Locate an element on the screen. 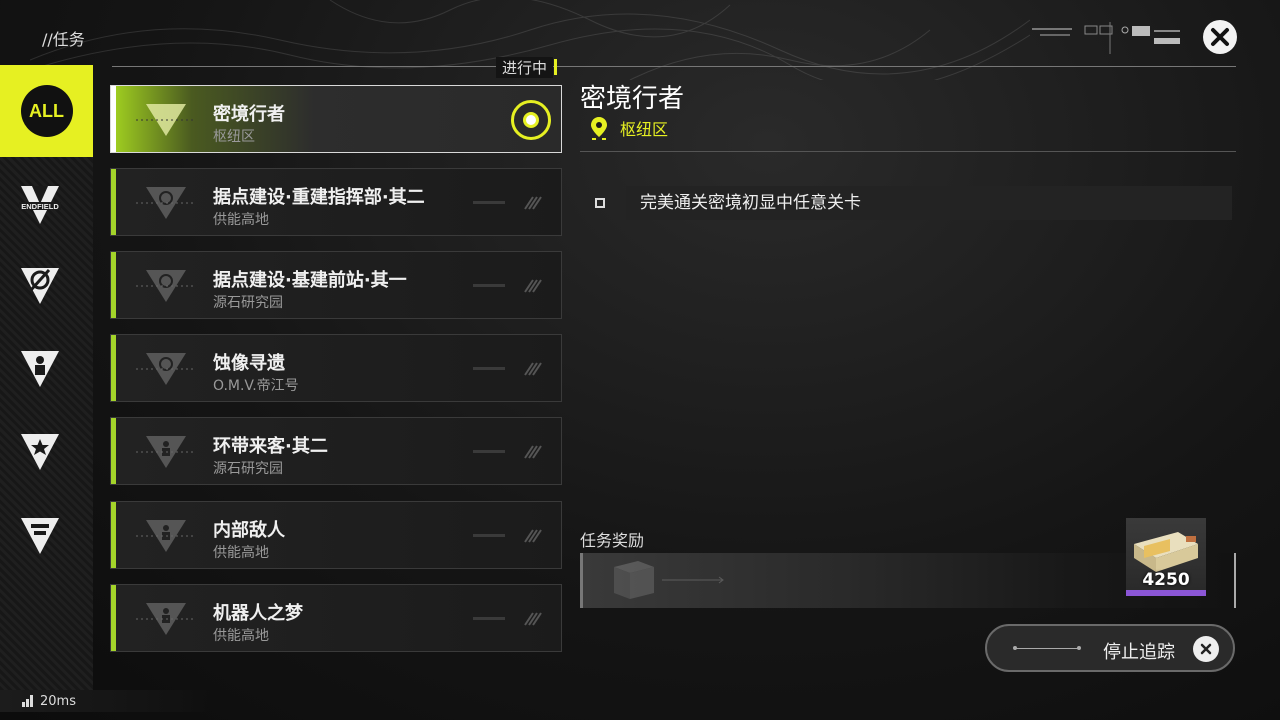  category-event-button is located at coordinates (40, 451).